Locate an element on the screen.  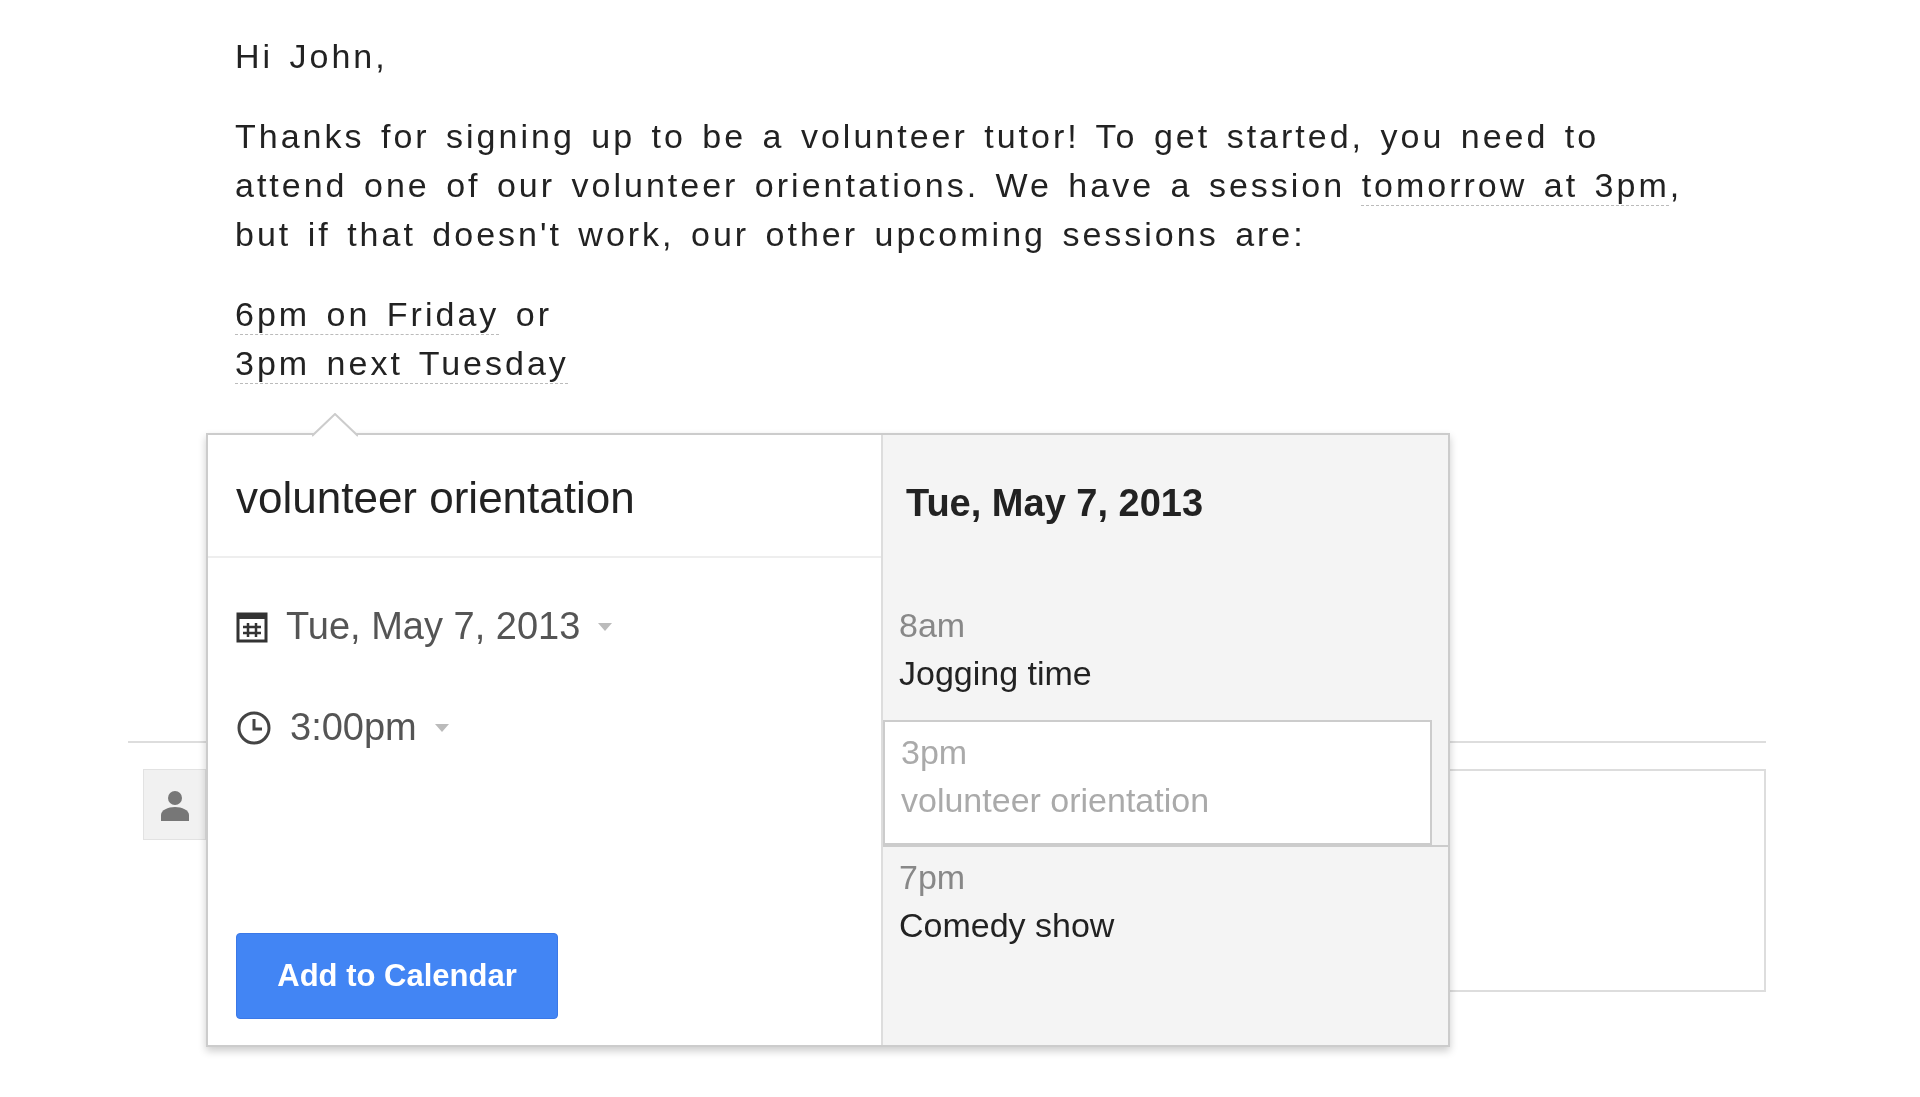
body-paragraph: Thanks for signing up to be a volunteer tutor! To get started, you need to attend one of our volunteer orientations. We have a session tomorrow at 3pm, but if that doesn't work, our other upcoming sessions are: is located at coordinates (959, 185).